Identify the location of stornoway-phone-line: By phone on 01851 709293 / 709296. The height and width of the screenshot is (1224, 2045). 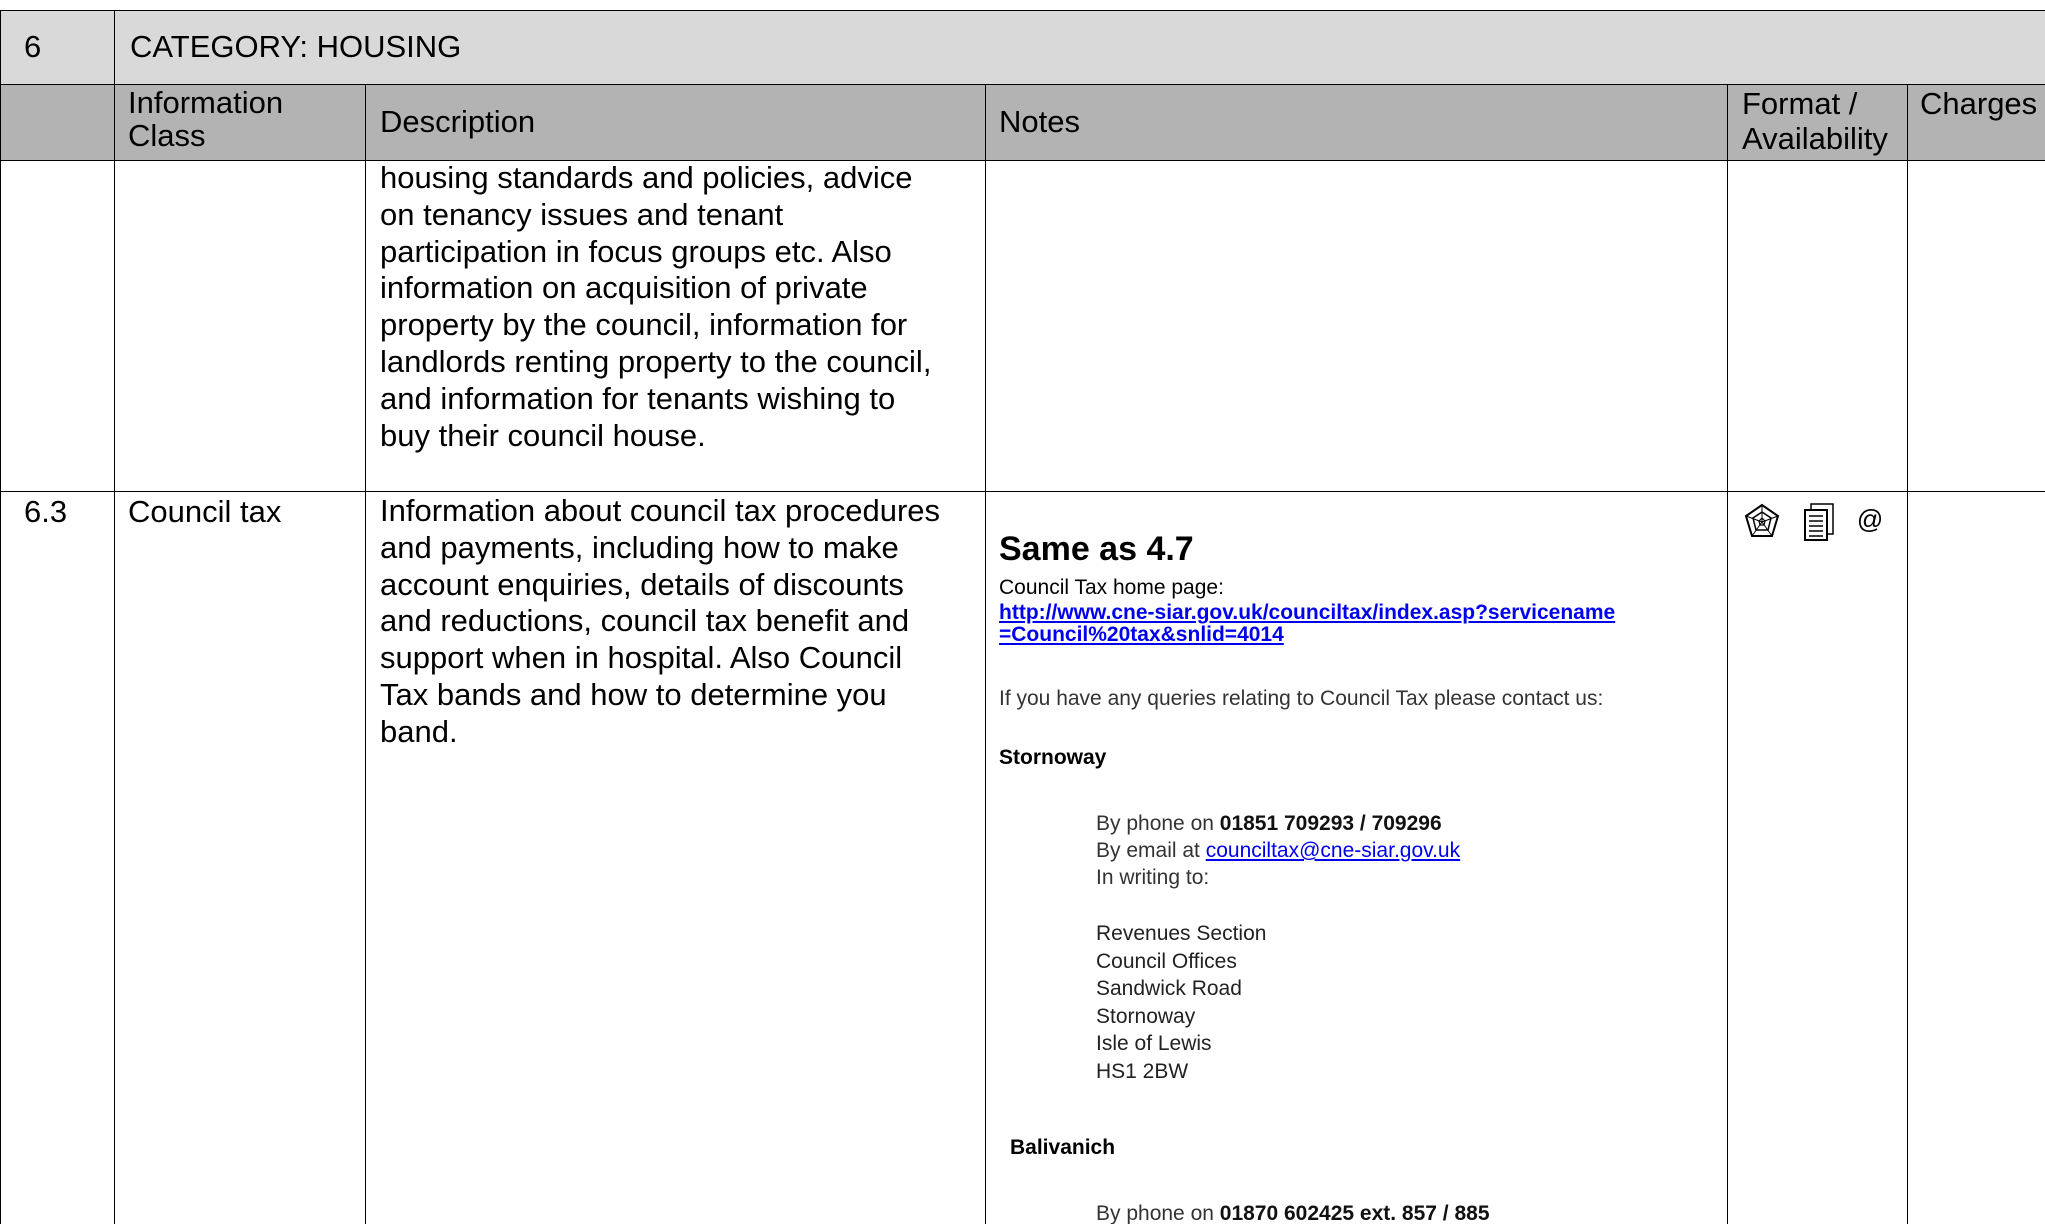
(1269, 823).